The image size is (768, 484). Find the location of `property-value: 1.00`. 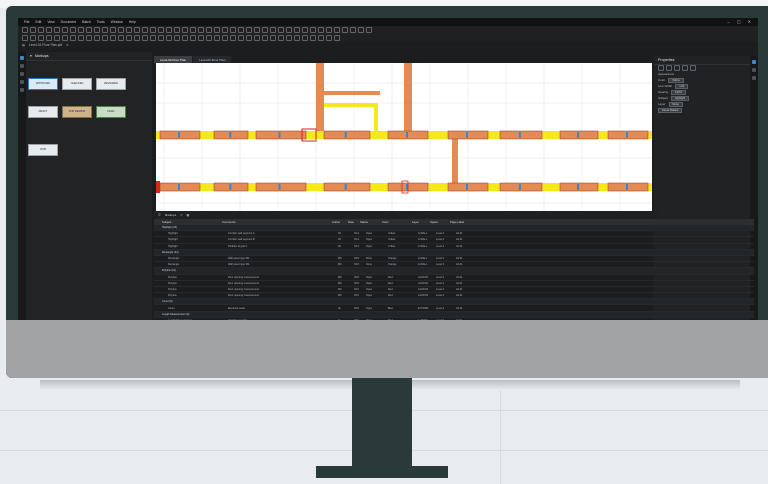

property-value: 1.00 is located at coordinates (682, 86).